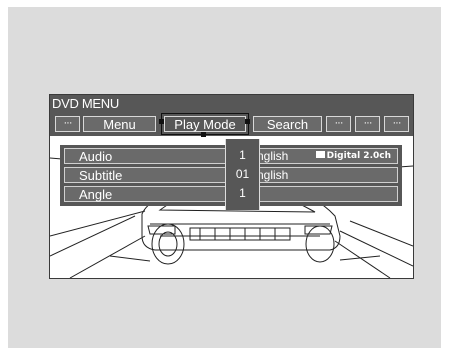 This screenshot has height=356, width=450. Describe the element at coordinates (101, 175) in the screenshot. I see `subtitle-label: Subtitle` at that location.